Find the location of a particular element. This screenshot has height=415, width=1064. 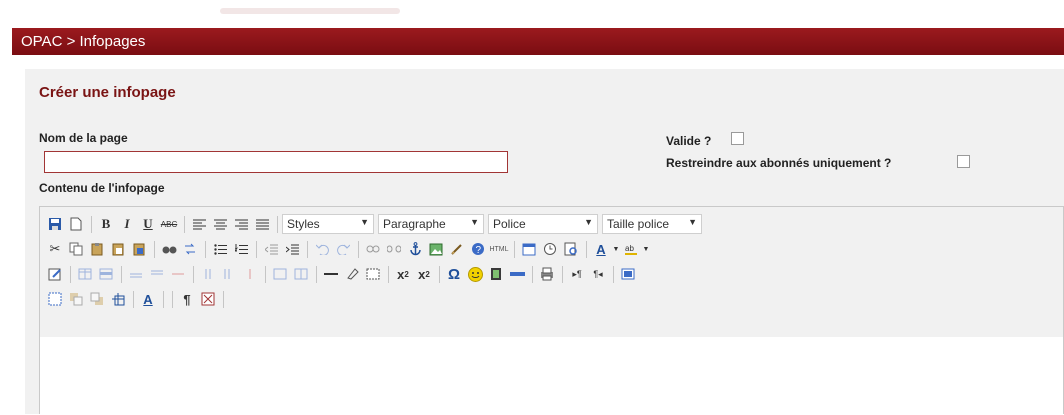

html-source-icon: HTML is located at coordinates (499, 249).